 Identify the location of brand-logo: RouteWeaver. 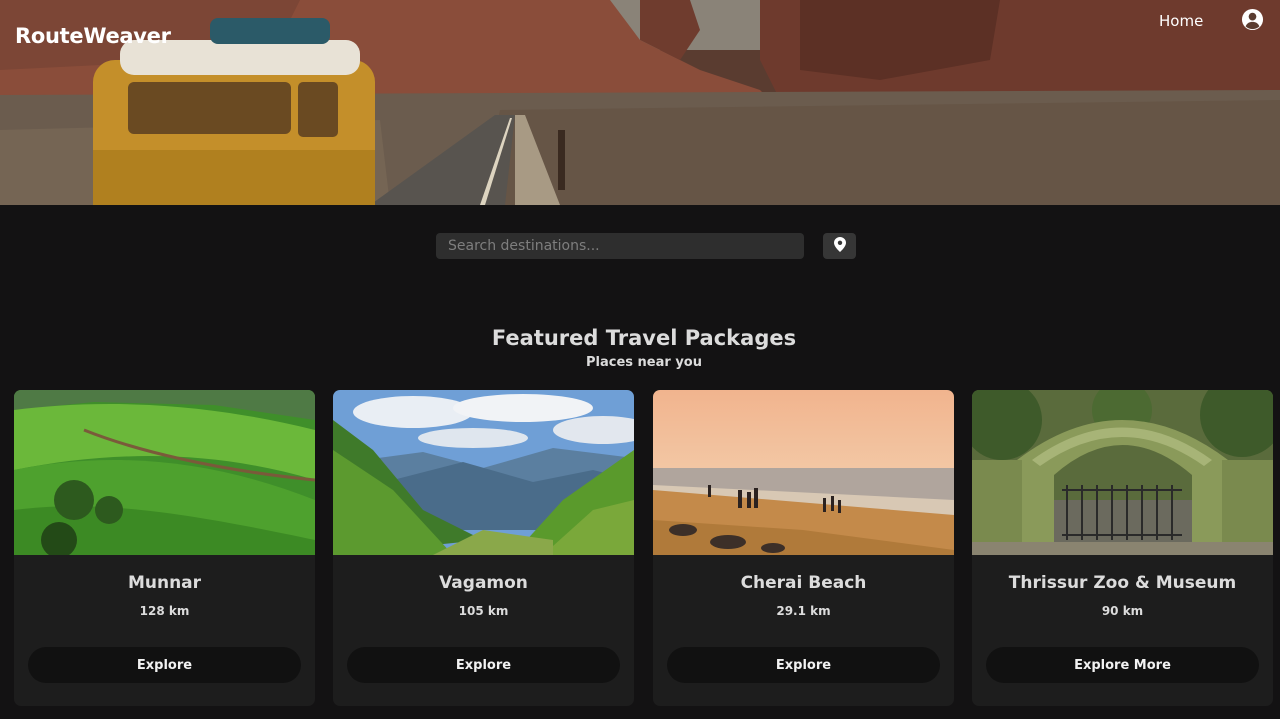
(93, 36).